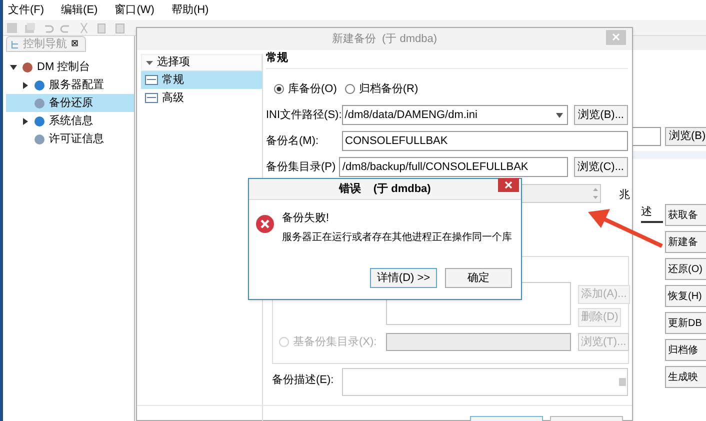 Image resolution: width=706 pixels, height=421 pixels. Describe the element at coordinates (301, 167) in the screenshot. I see `field-label: 备份集目录(P)` at that location.